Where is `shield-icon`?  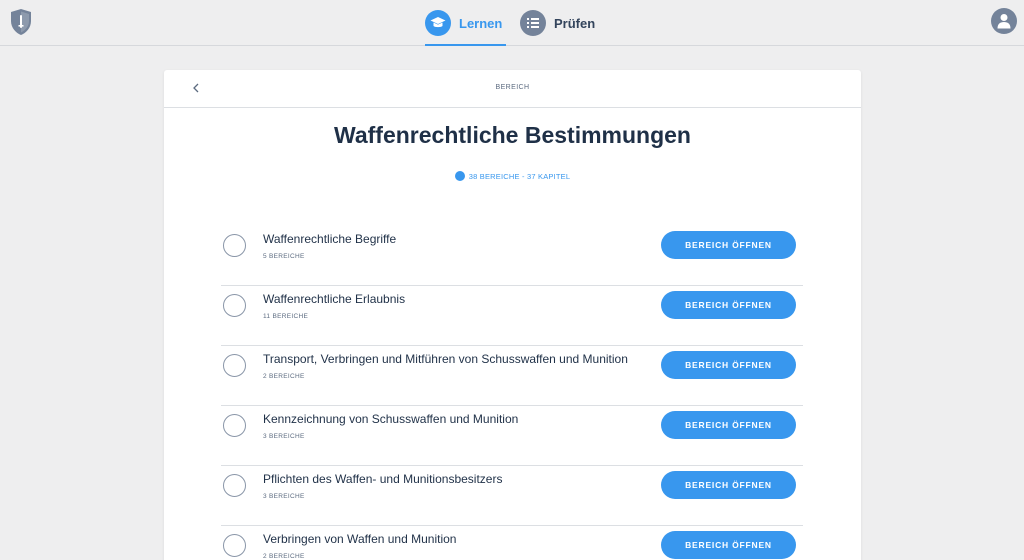 shield-icon is located at coordinates (21, 22).